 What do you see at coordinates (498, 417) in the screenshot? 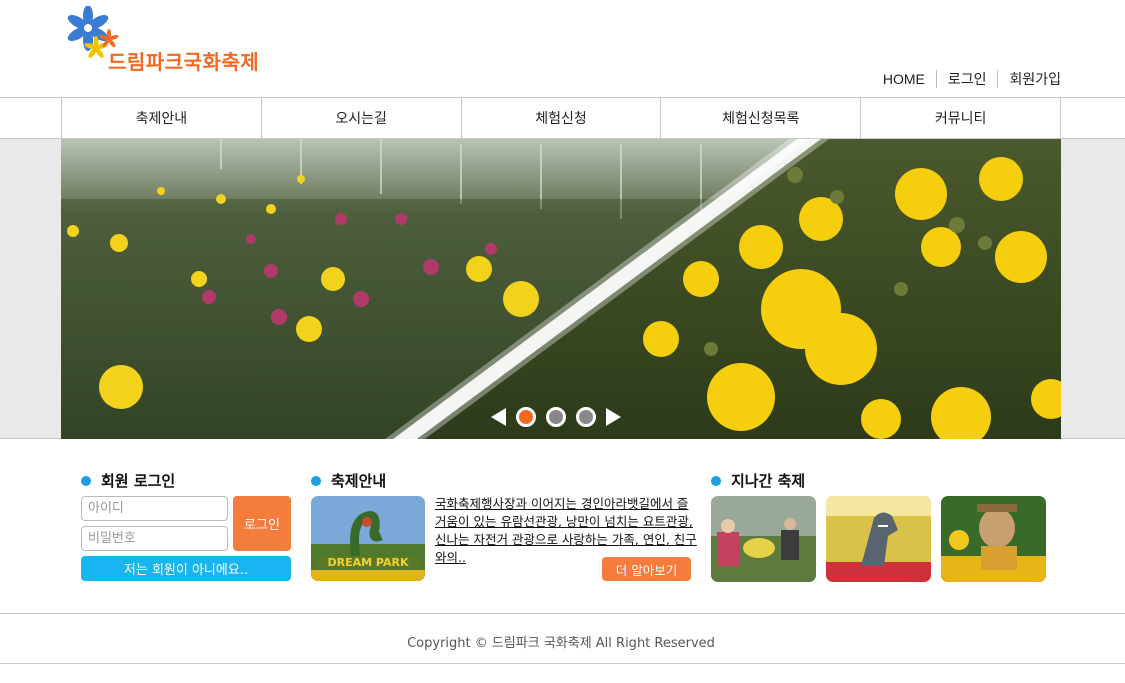
I see `slider-prev-arrow-icon` at bounding box center [498, 417].